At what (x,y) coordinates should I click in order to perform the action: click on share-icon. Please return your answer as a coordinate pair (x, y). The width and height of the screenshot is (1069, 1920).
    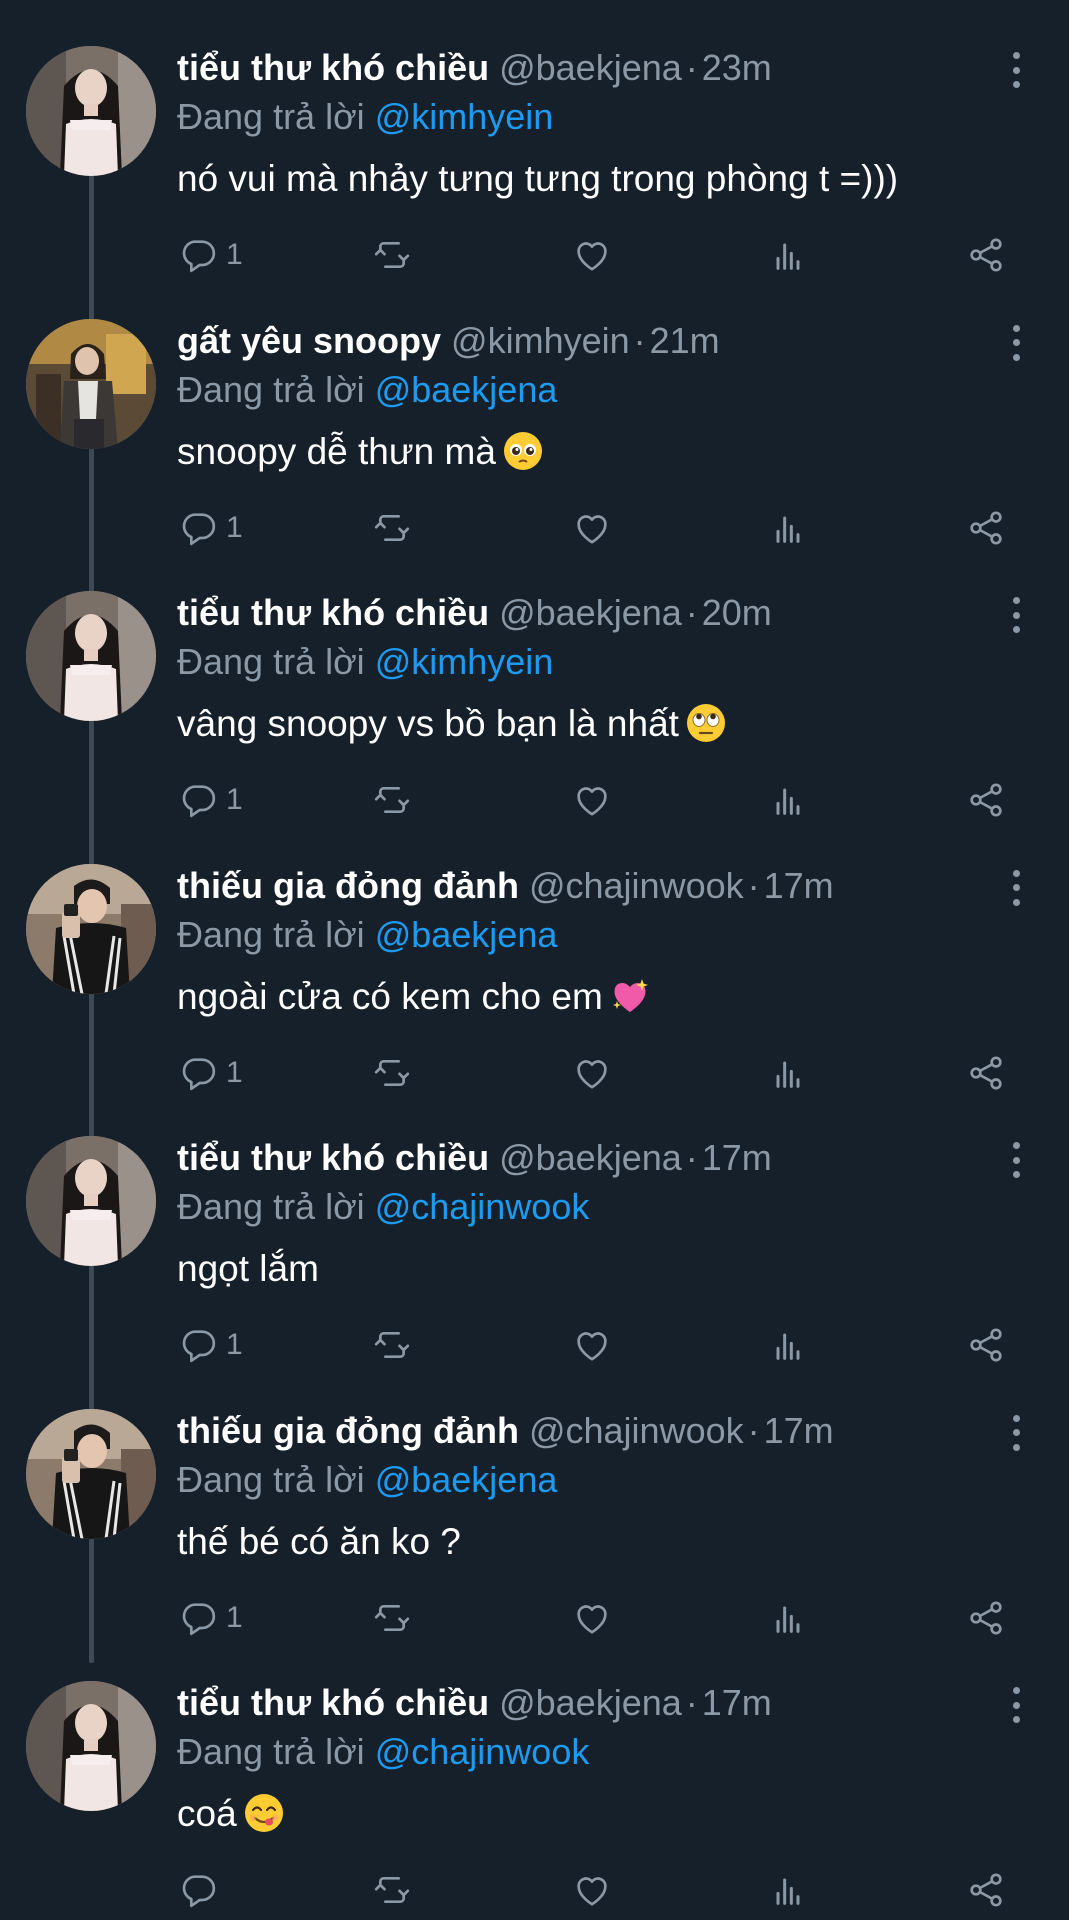
    Looking at the image, I should click on (986, 1618).